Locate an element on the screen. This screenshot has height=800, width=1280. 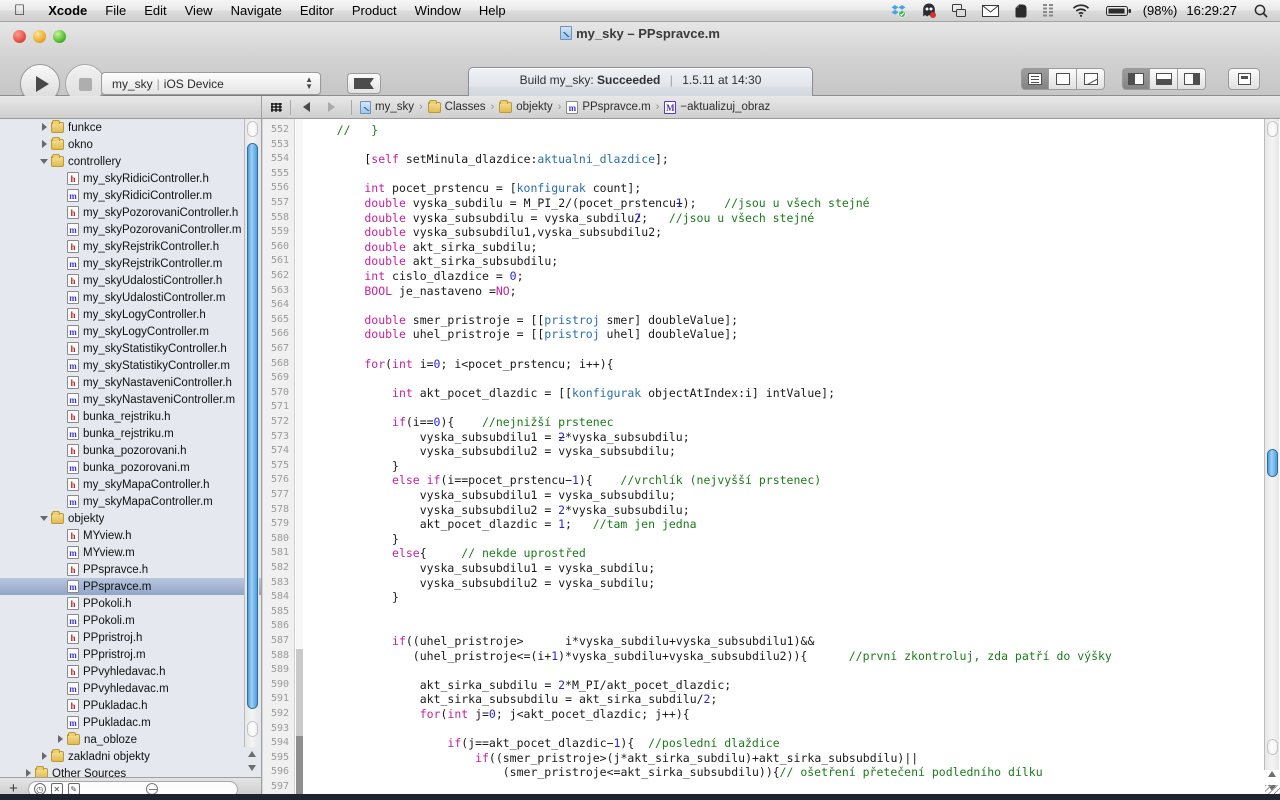
editor-mode-segmented-control is located at coordinates (1063, 79).